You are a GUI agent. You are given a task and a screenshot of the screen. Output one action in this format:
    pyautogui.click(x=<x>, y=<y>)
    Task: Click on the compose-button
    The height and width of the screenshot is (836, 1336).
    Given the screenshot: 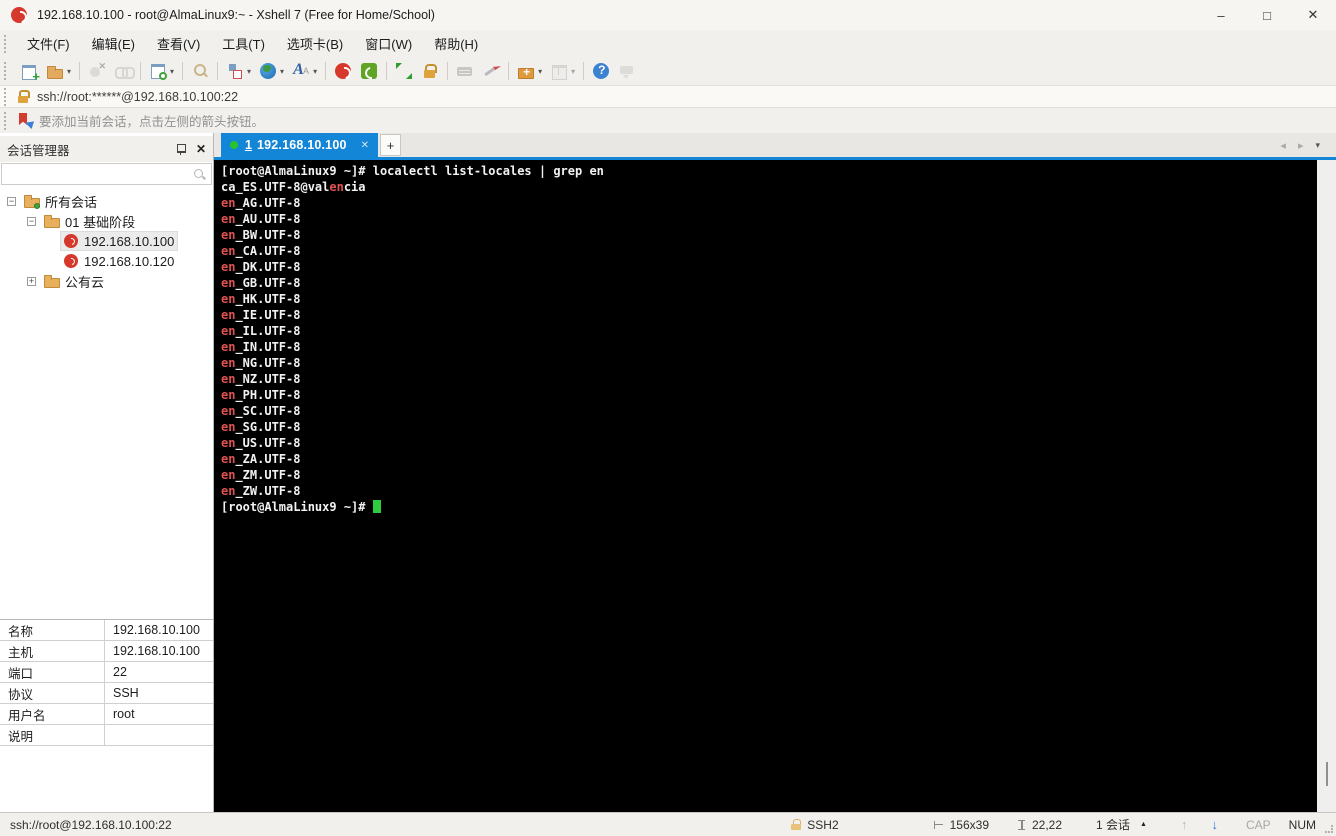 What is the action you would take?
    pyautogui.click(x=491, y=71)
    